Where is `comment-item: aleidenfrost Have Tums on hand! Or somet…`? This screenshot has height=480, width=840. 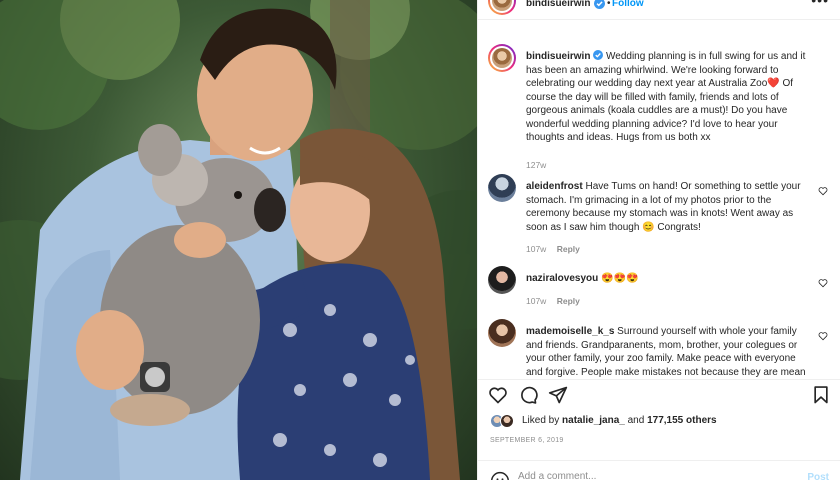
comment-item: aleidenfrost Have Tums on hand! Or somet… is located at coordinates (658, 214).